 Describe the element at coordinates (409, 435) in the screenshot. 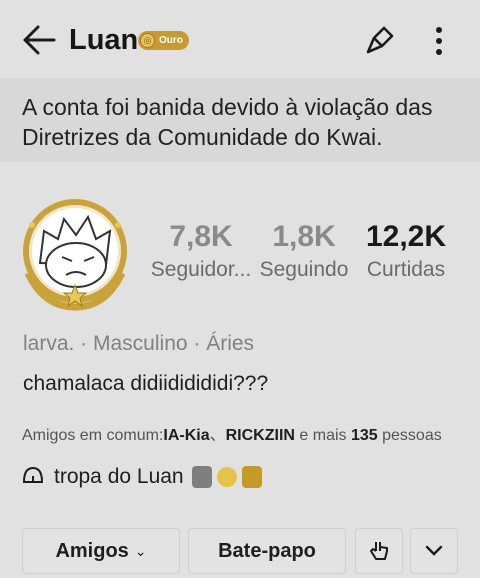

I see `mutual-suffix: pessoas` at that location.